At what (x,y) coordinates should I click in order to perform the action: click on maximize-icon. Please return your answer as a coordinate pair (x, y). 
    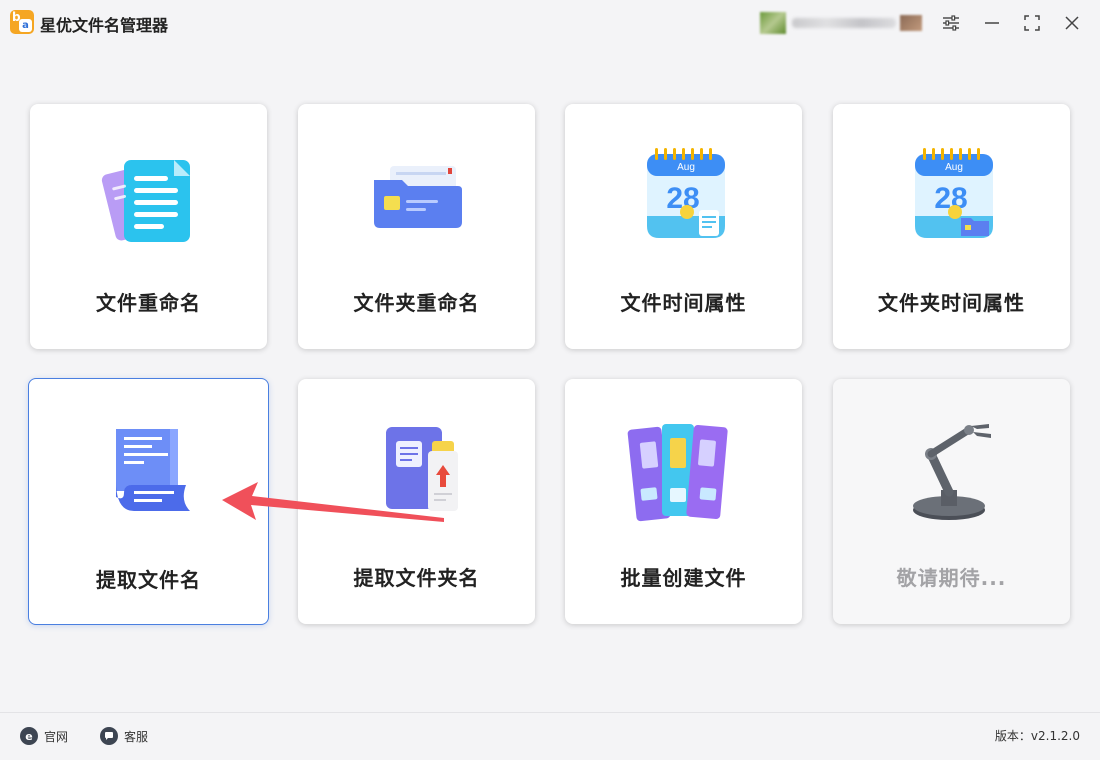
    Looking at the image, I should click on (1032, 23).